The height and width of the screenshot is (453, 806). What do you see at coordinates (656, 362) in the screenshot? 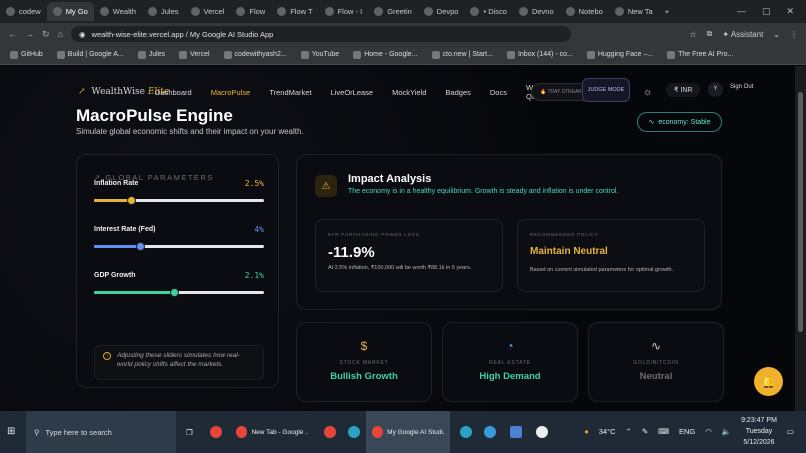
I see `market-card-gold-bitcoin: ∿ GOLD/BITCOIN Neutral` at bounding box center [656, 362].